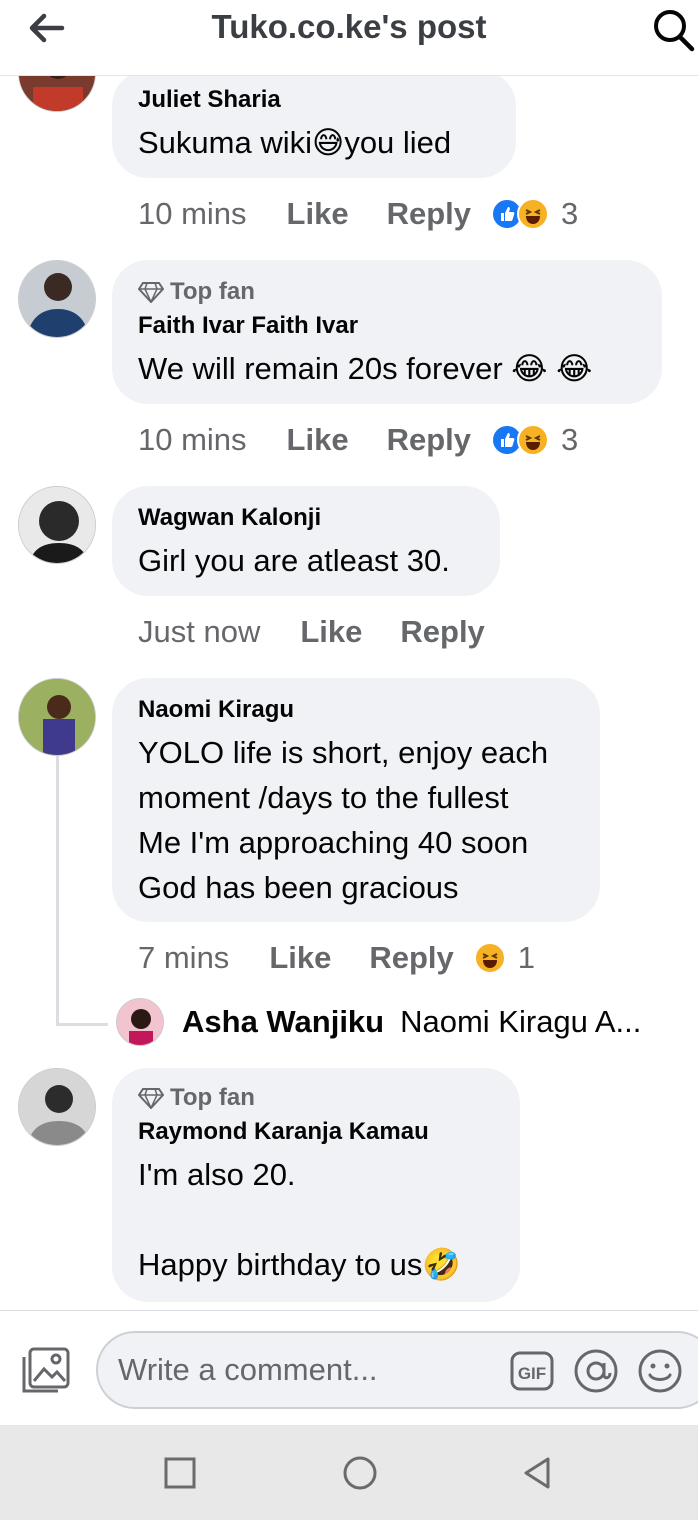 The height and width of the screenshot is (1520, 698). I want to click on comment-author: Faith Ivar Faith Ivar, so click(387, 326).